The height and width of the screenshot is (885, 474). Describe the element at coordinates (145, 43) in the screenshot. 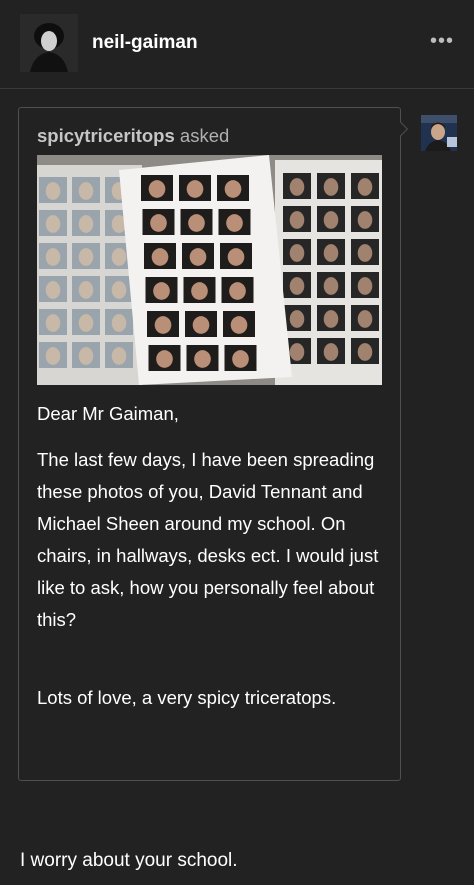

I see `blog-name: neil-gaiman` at that location.